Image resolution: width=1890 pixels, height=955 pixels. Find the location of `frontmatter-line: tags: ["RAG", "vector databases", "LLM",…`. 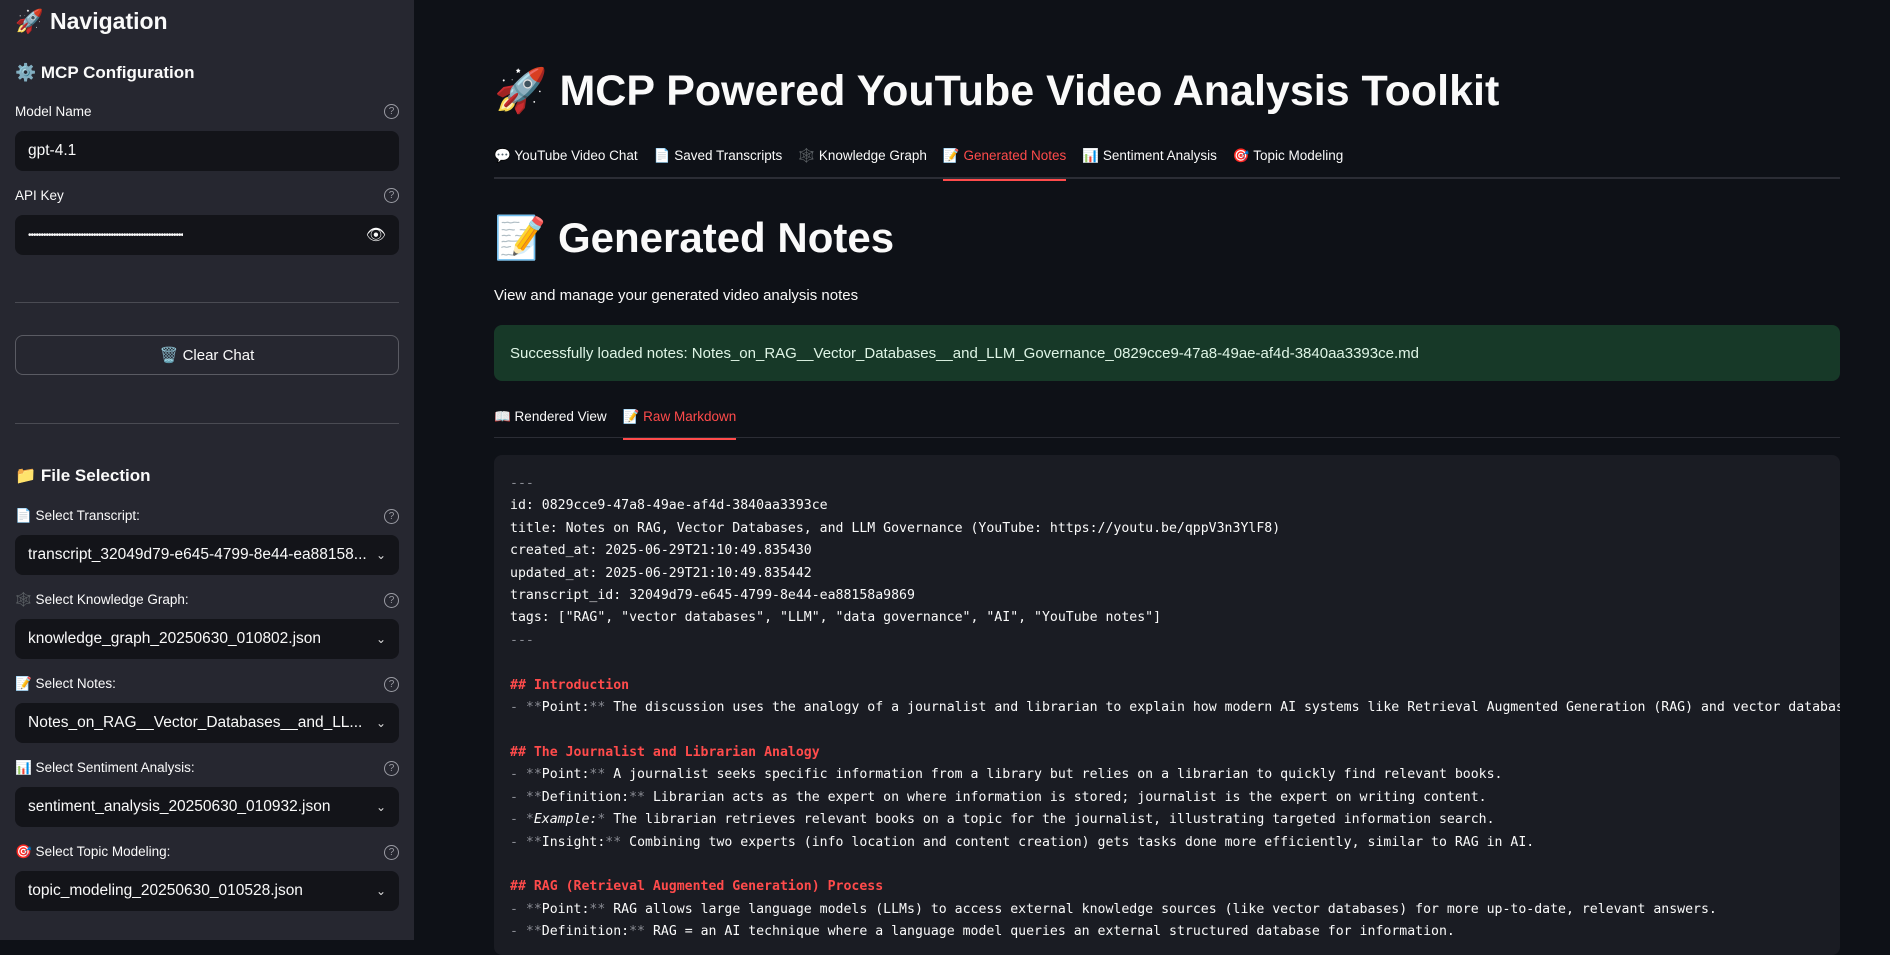

frontmatter-line: tags: ["RAG", "vector databases", "LLM",… is located at coordinates (836, 618).